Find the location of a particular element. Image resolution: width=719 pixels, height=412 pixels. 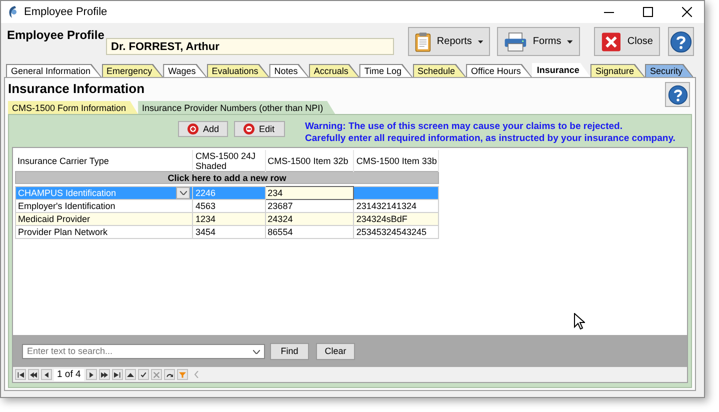

close-button: Close is located at coordinates (627, 41).